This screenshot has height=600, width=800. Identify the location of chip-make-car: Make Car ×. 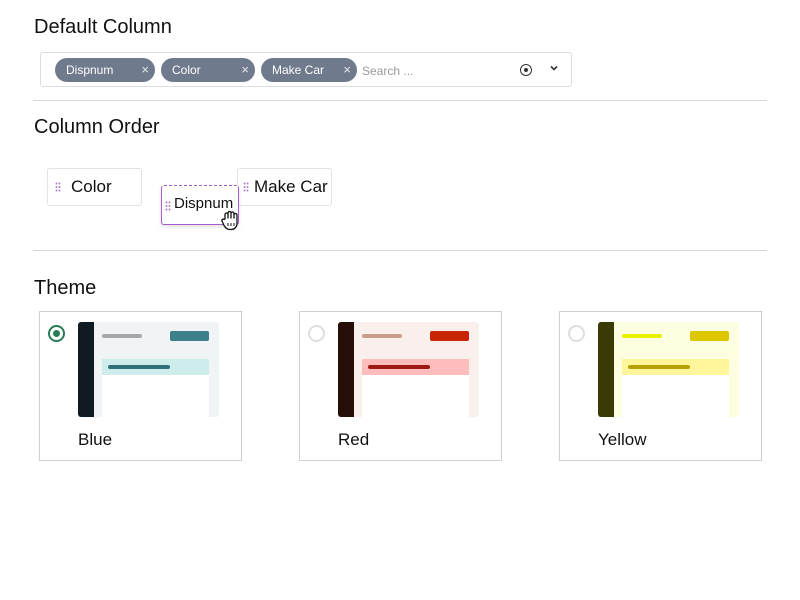
(309, 70).